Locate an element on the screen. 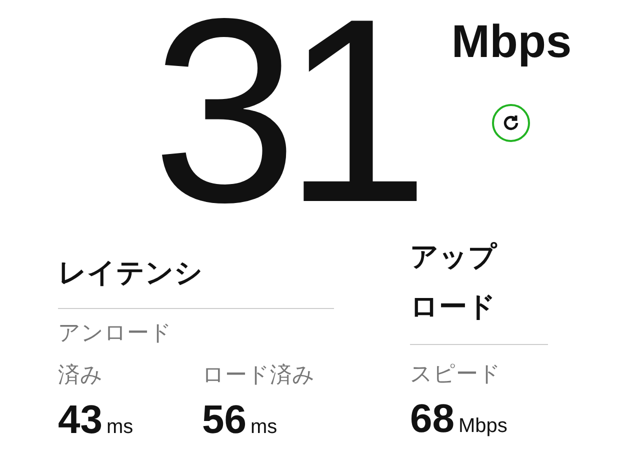  metric-value: 56 is located at coordinates (224, 420).